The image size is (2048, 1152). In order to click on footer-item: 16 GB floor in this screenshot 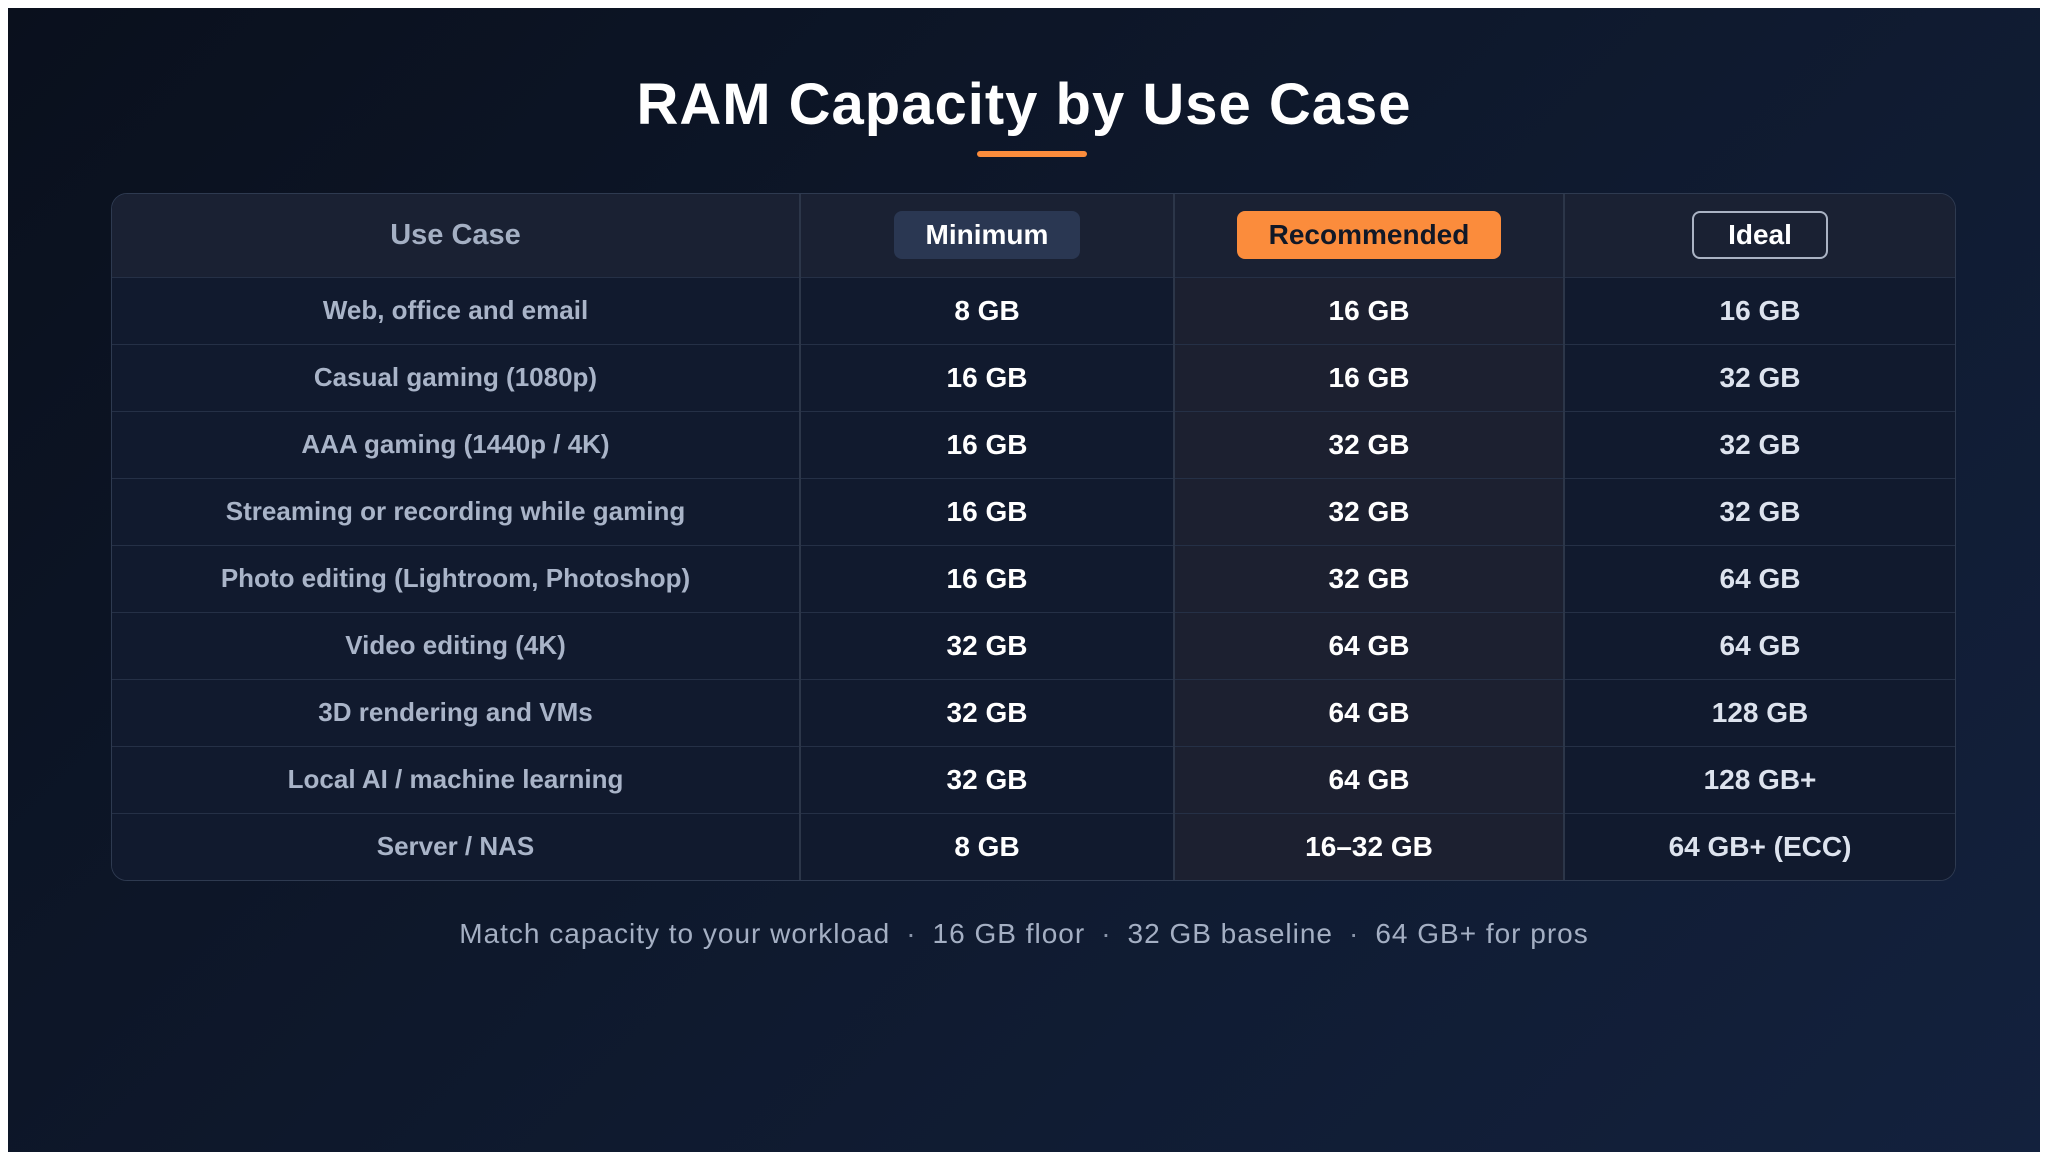, I will do `click(1009, 933)`.